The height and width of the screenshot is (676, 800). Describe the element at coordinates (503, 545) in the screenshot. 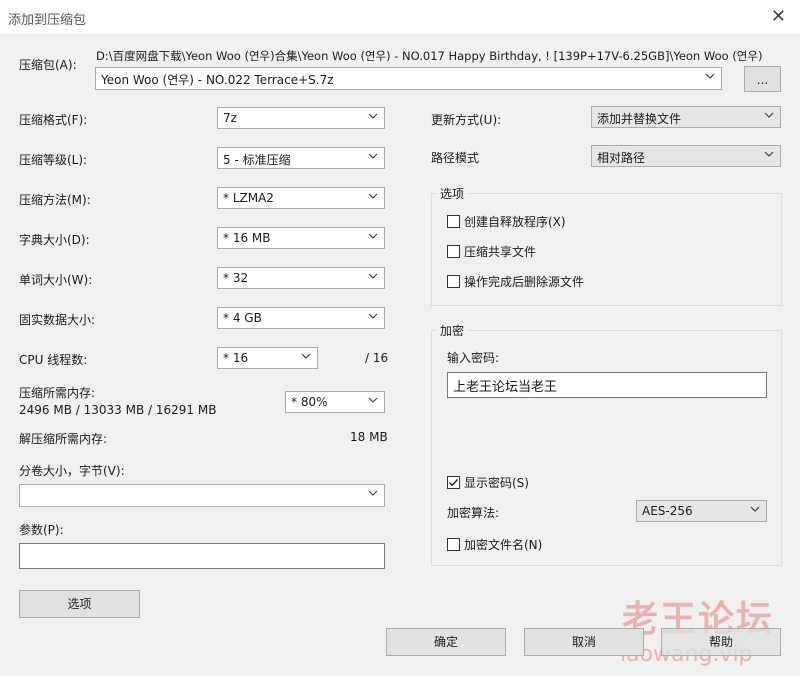

I see `encrypt-names-label: 加密文件名(N)` at that location.